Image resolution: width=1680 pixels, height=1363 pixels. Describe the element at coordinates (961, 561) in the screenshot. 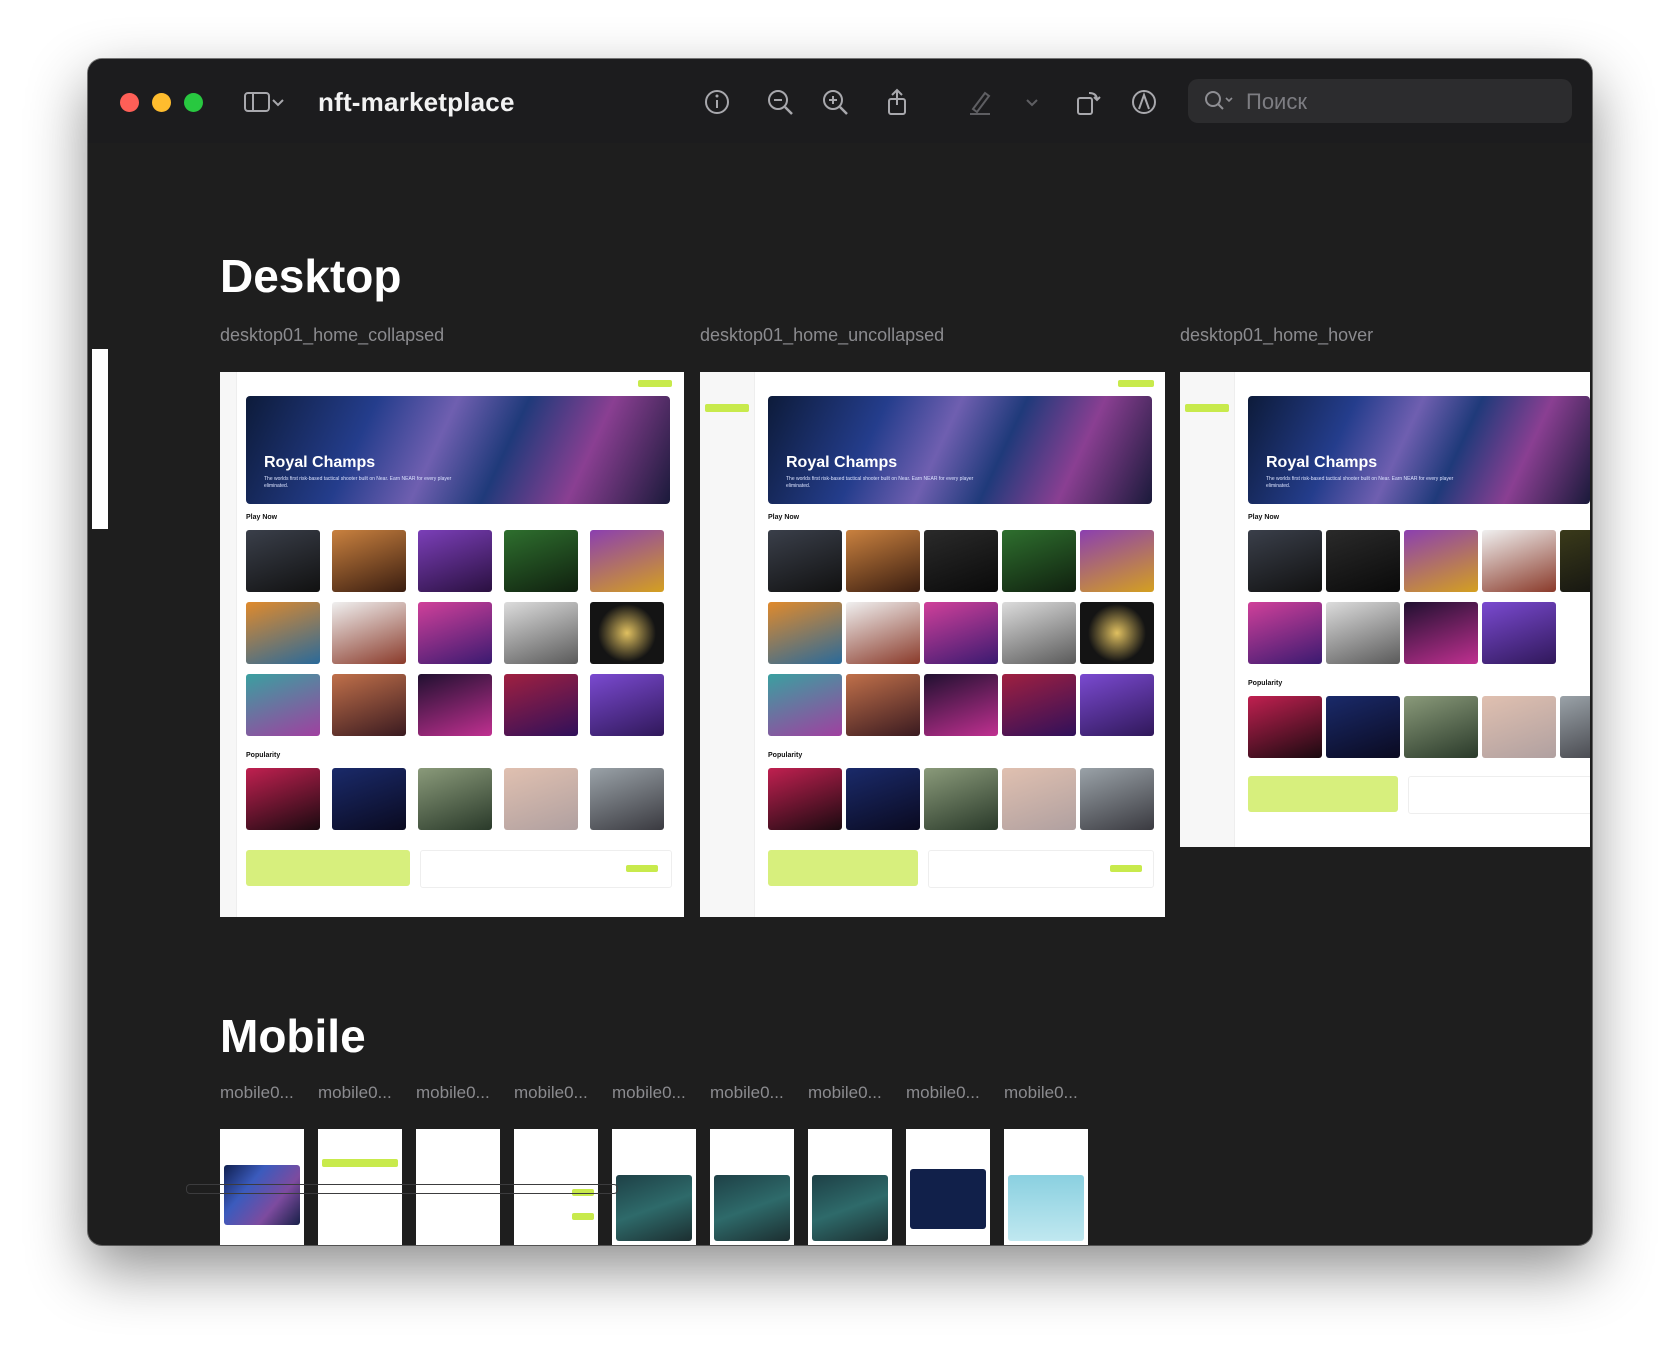

I see `game-tile-hovered` at that location.